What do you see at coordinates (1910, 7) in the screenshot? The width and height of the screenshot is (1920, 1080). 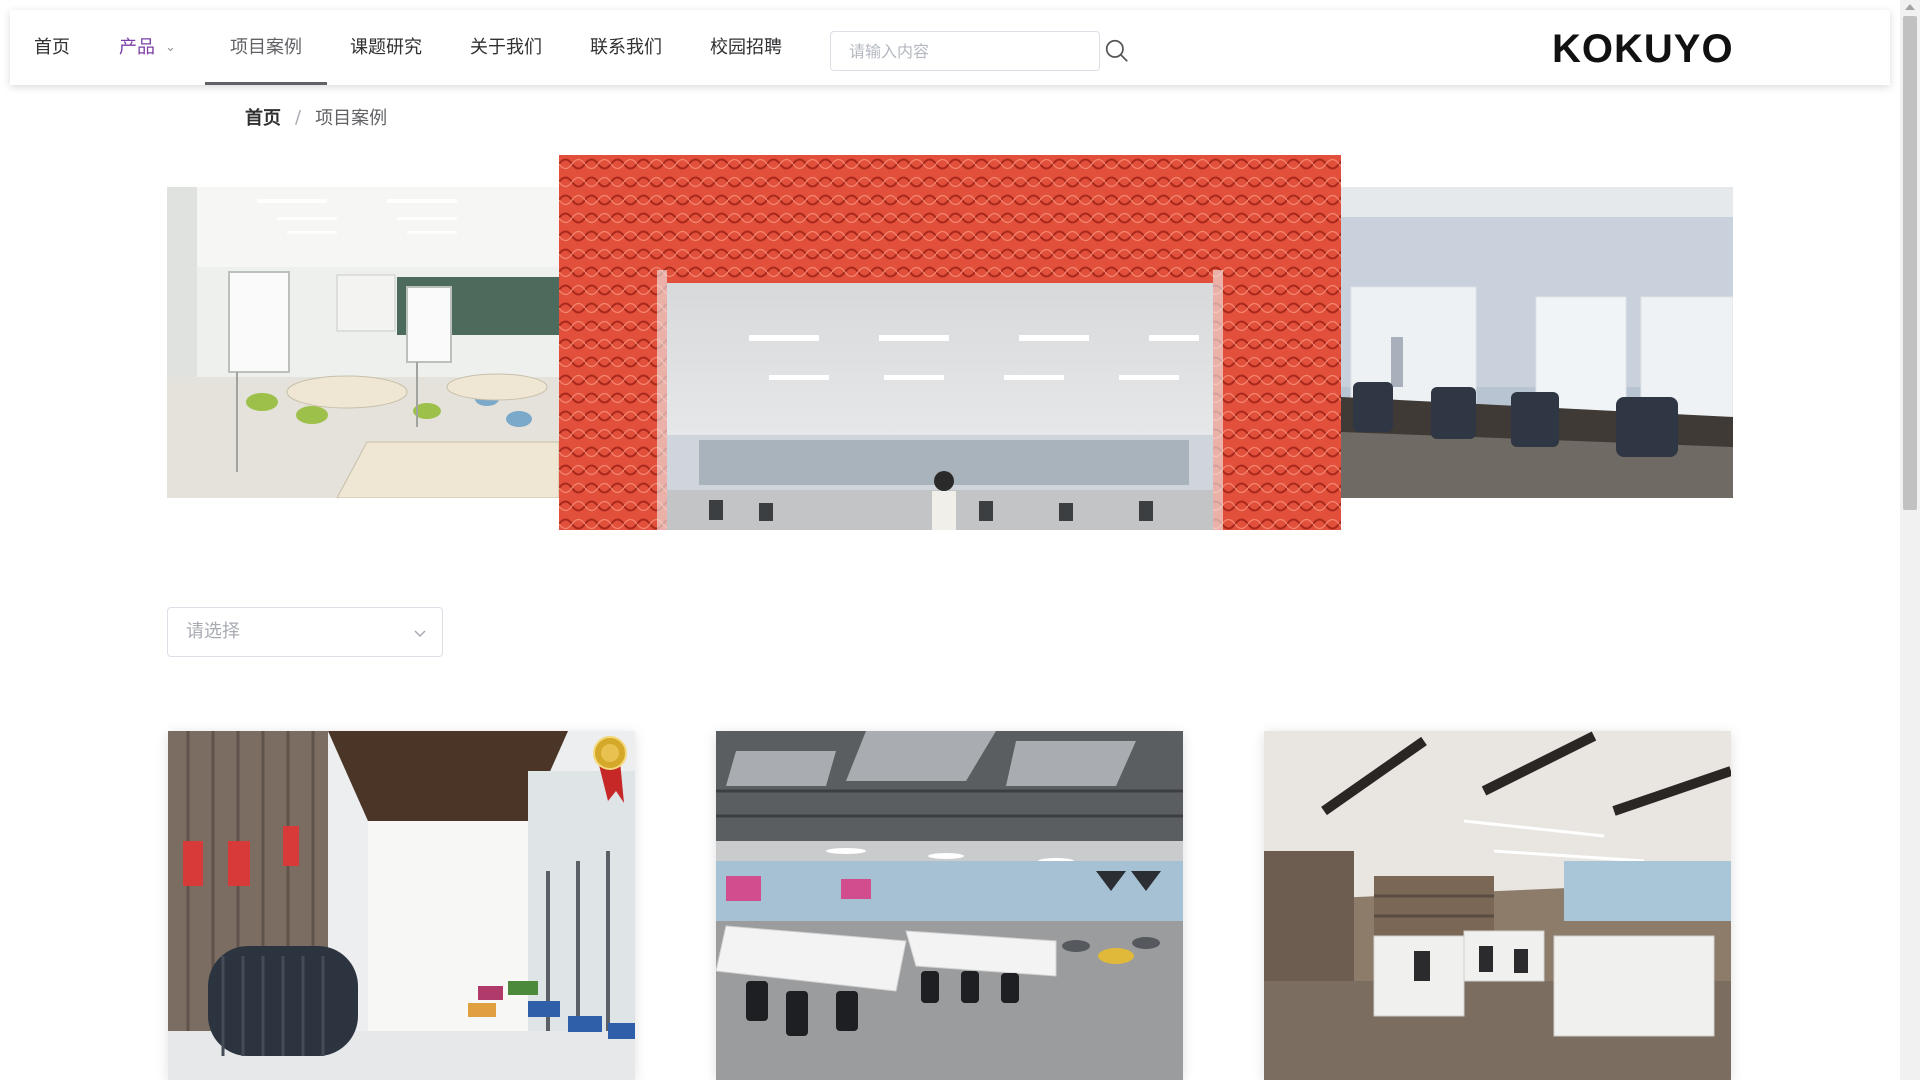 I see `scroll-up-icon` at bounding box center [1910, 7].